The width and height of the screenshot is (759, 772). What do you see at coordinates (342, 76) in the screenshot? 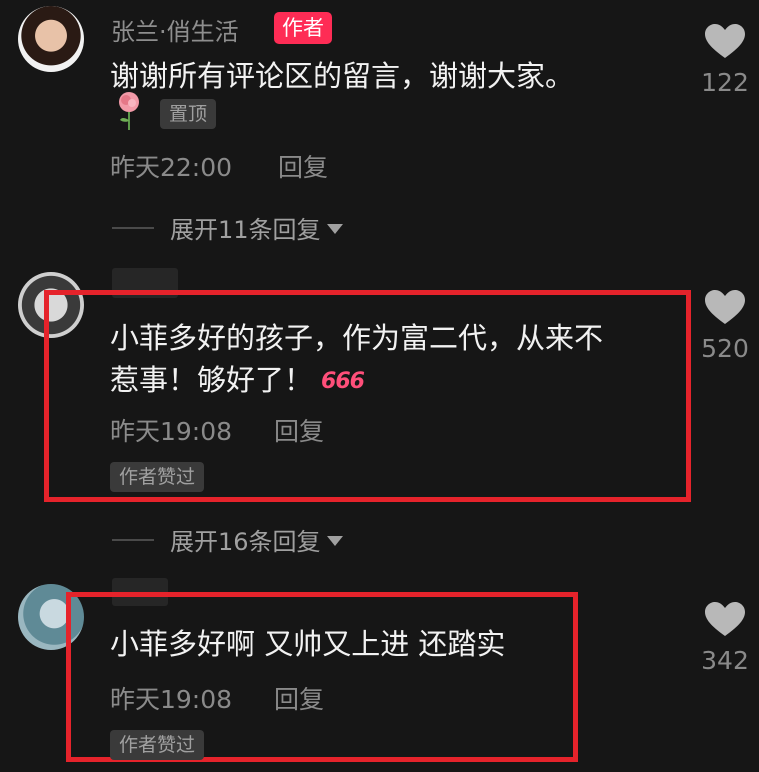
I see `comment-text: 谢谢所有评论区的留言，谢谢大家。` at bounding box center [342, 76].